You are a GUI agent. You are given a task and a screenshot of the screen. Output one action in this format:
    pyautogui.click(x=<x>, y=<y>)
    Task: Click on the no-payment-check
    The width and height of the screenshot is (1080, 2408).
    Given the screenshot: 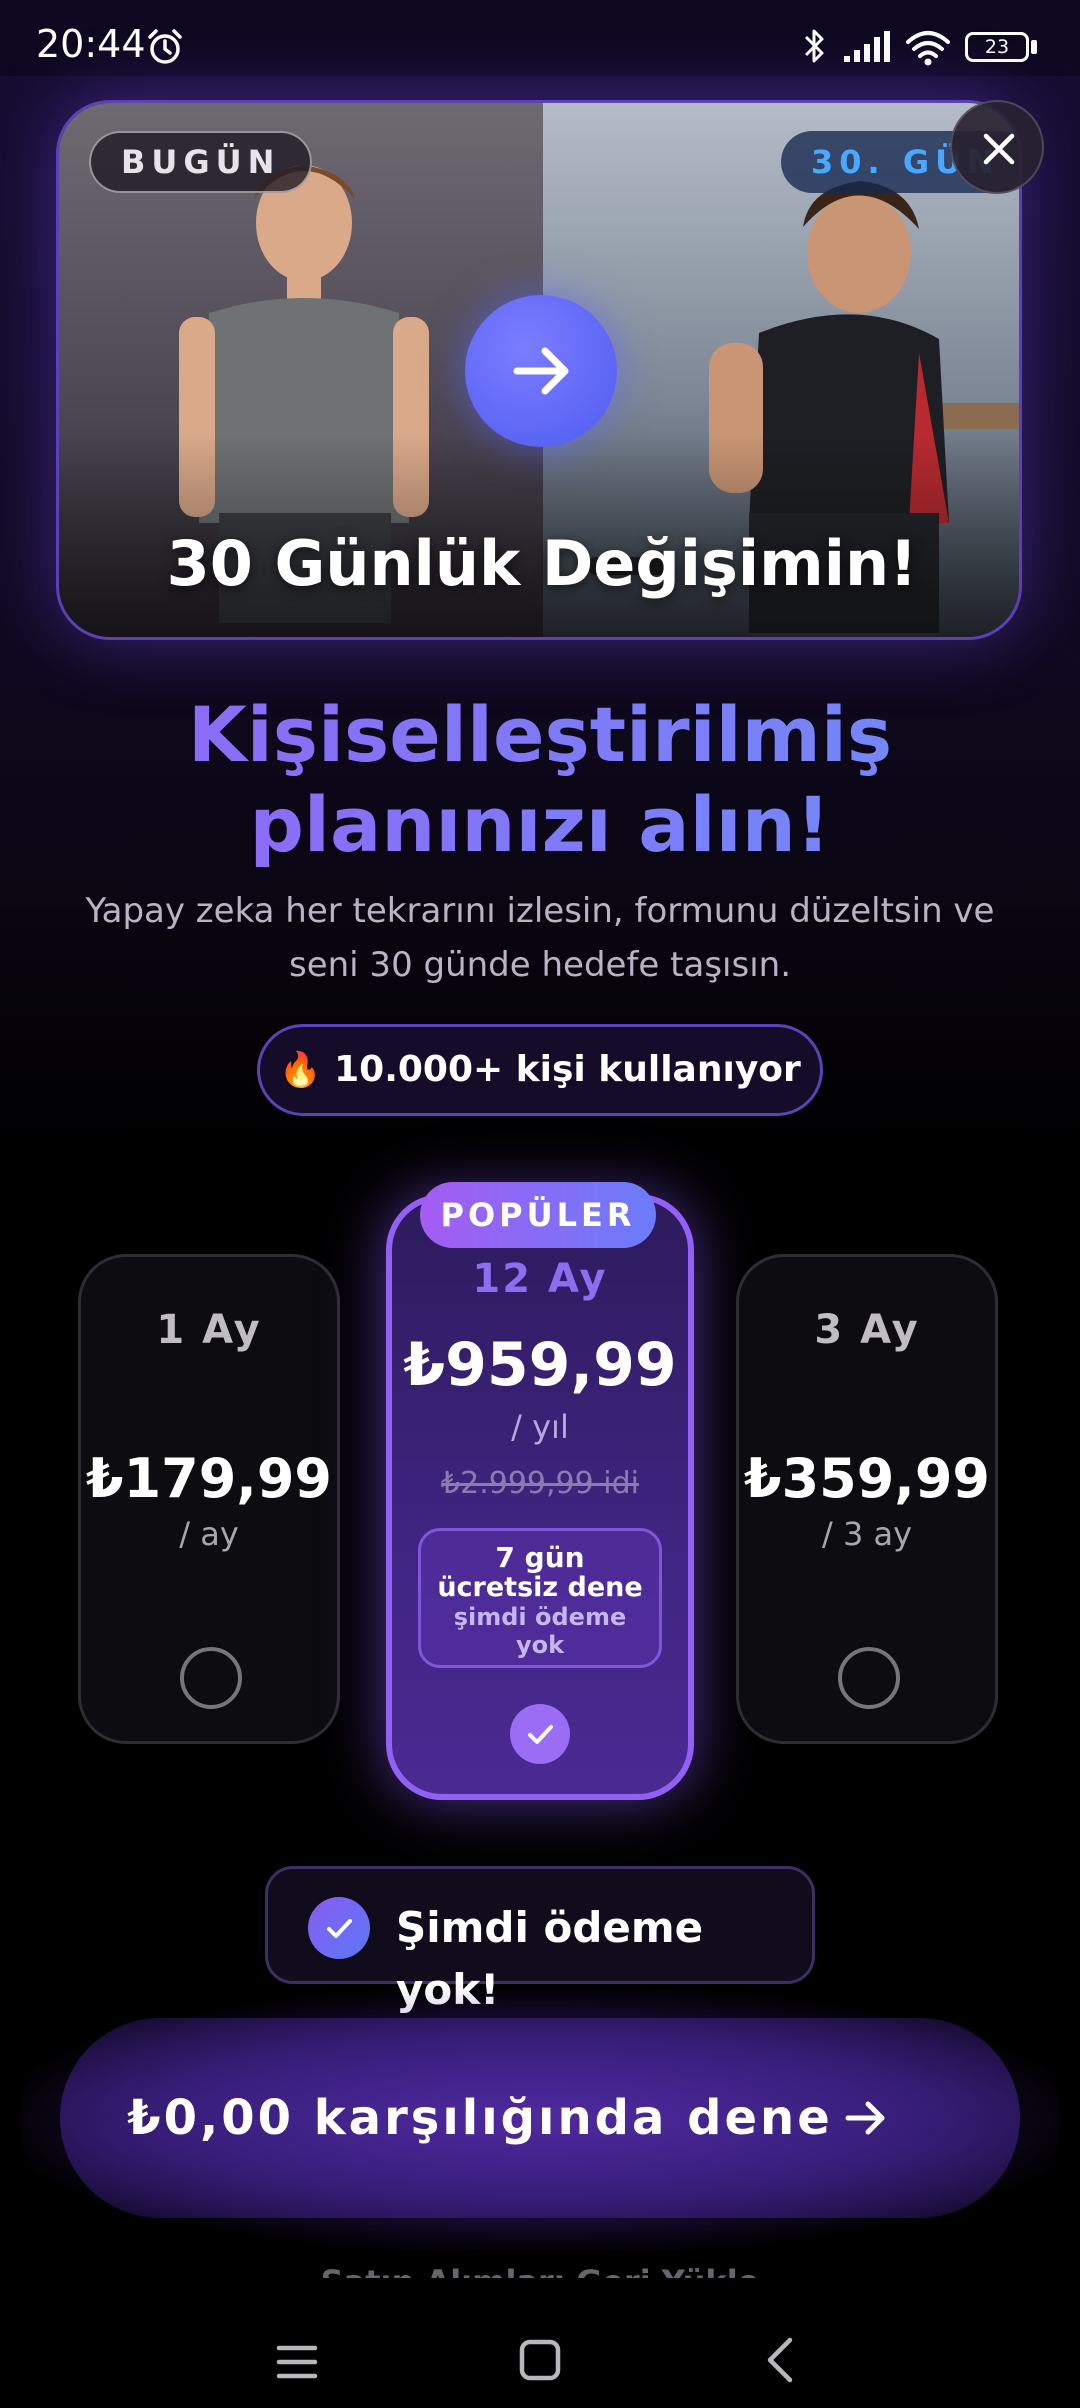 What is the action you would take?
    pyautogui.click(x=339, y=1928)
    